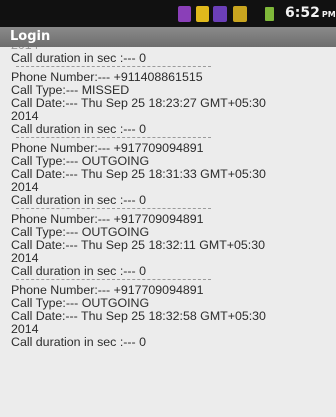 Image resolution: width=336 pixels, height=417 pixels. What do you see at coordinates (168, 37) in the screenshot?
I see `title-bar: Login` at bounding box center [168, 37].